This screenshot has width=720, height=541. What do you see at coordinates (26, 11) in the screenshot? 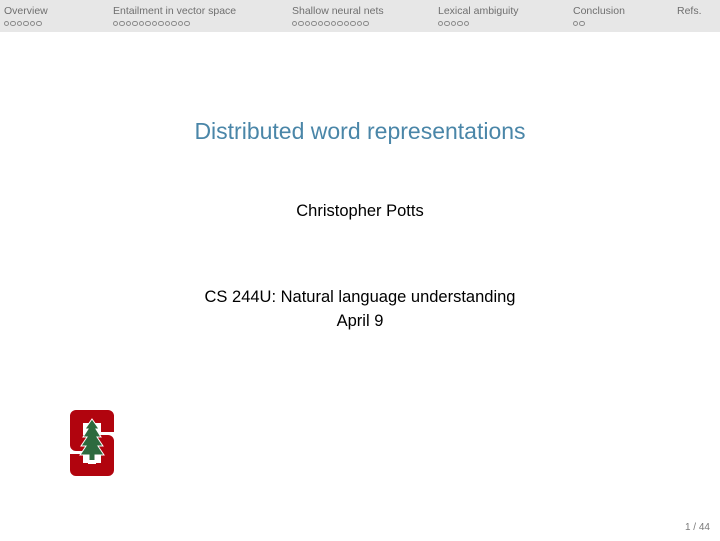
I see `nav-section-label: Overview` at bounding box center [26, 11].